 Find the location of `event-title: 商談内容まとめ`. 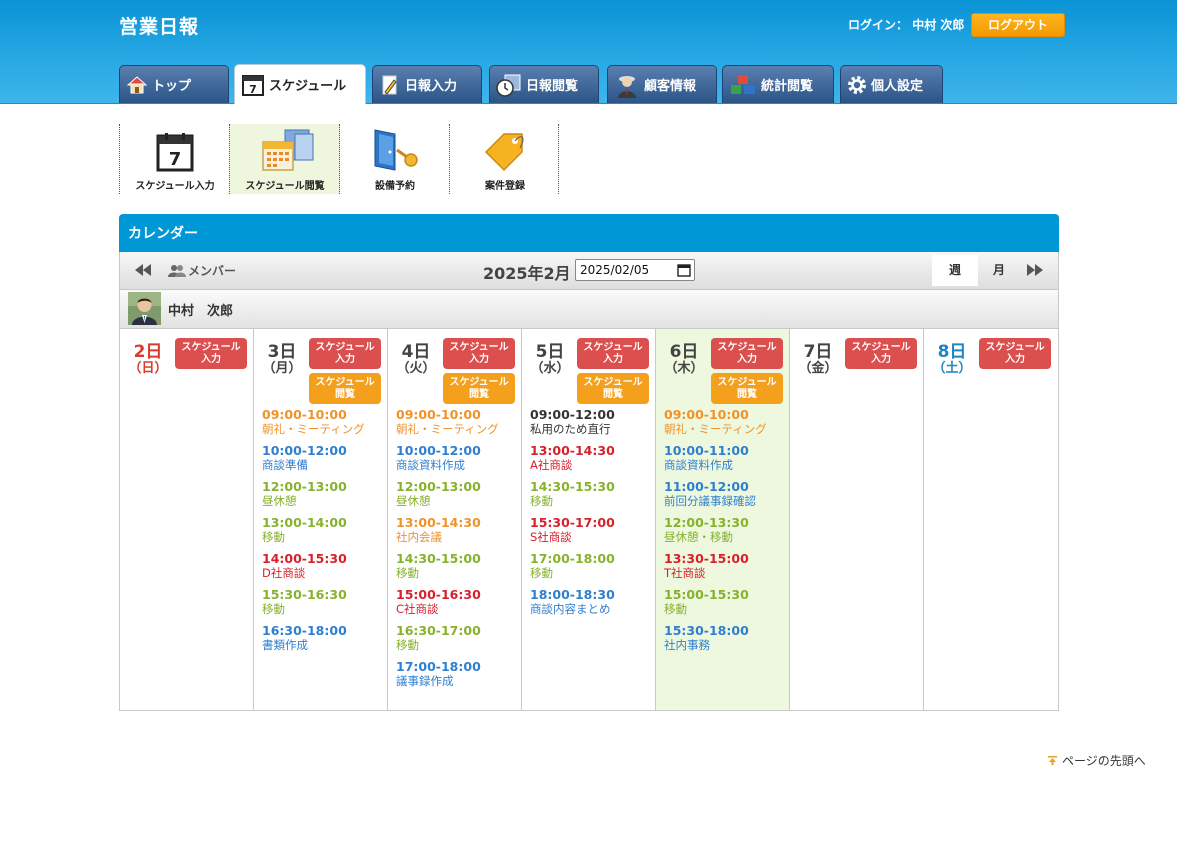

event-title: 商談内容まとめ is located at coordinates (570, 609).